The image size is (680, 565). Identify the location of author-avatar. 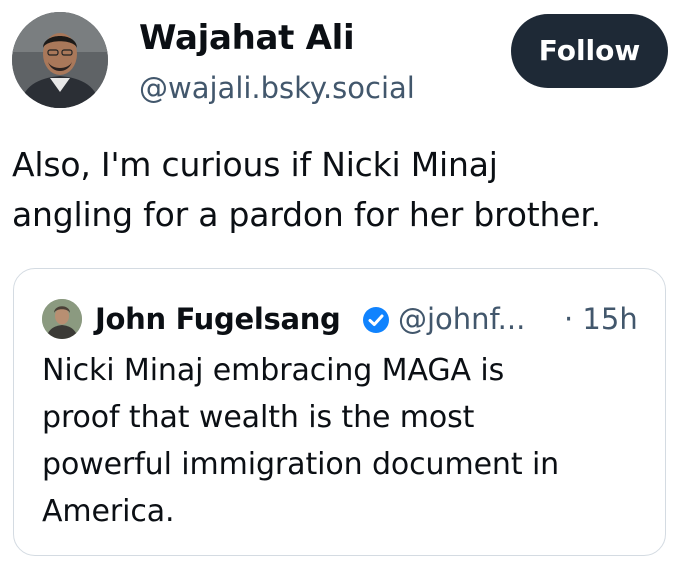
(60, 60).